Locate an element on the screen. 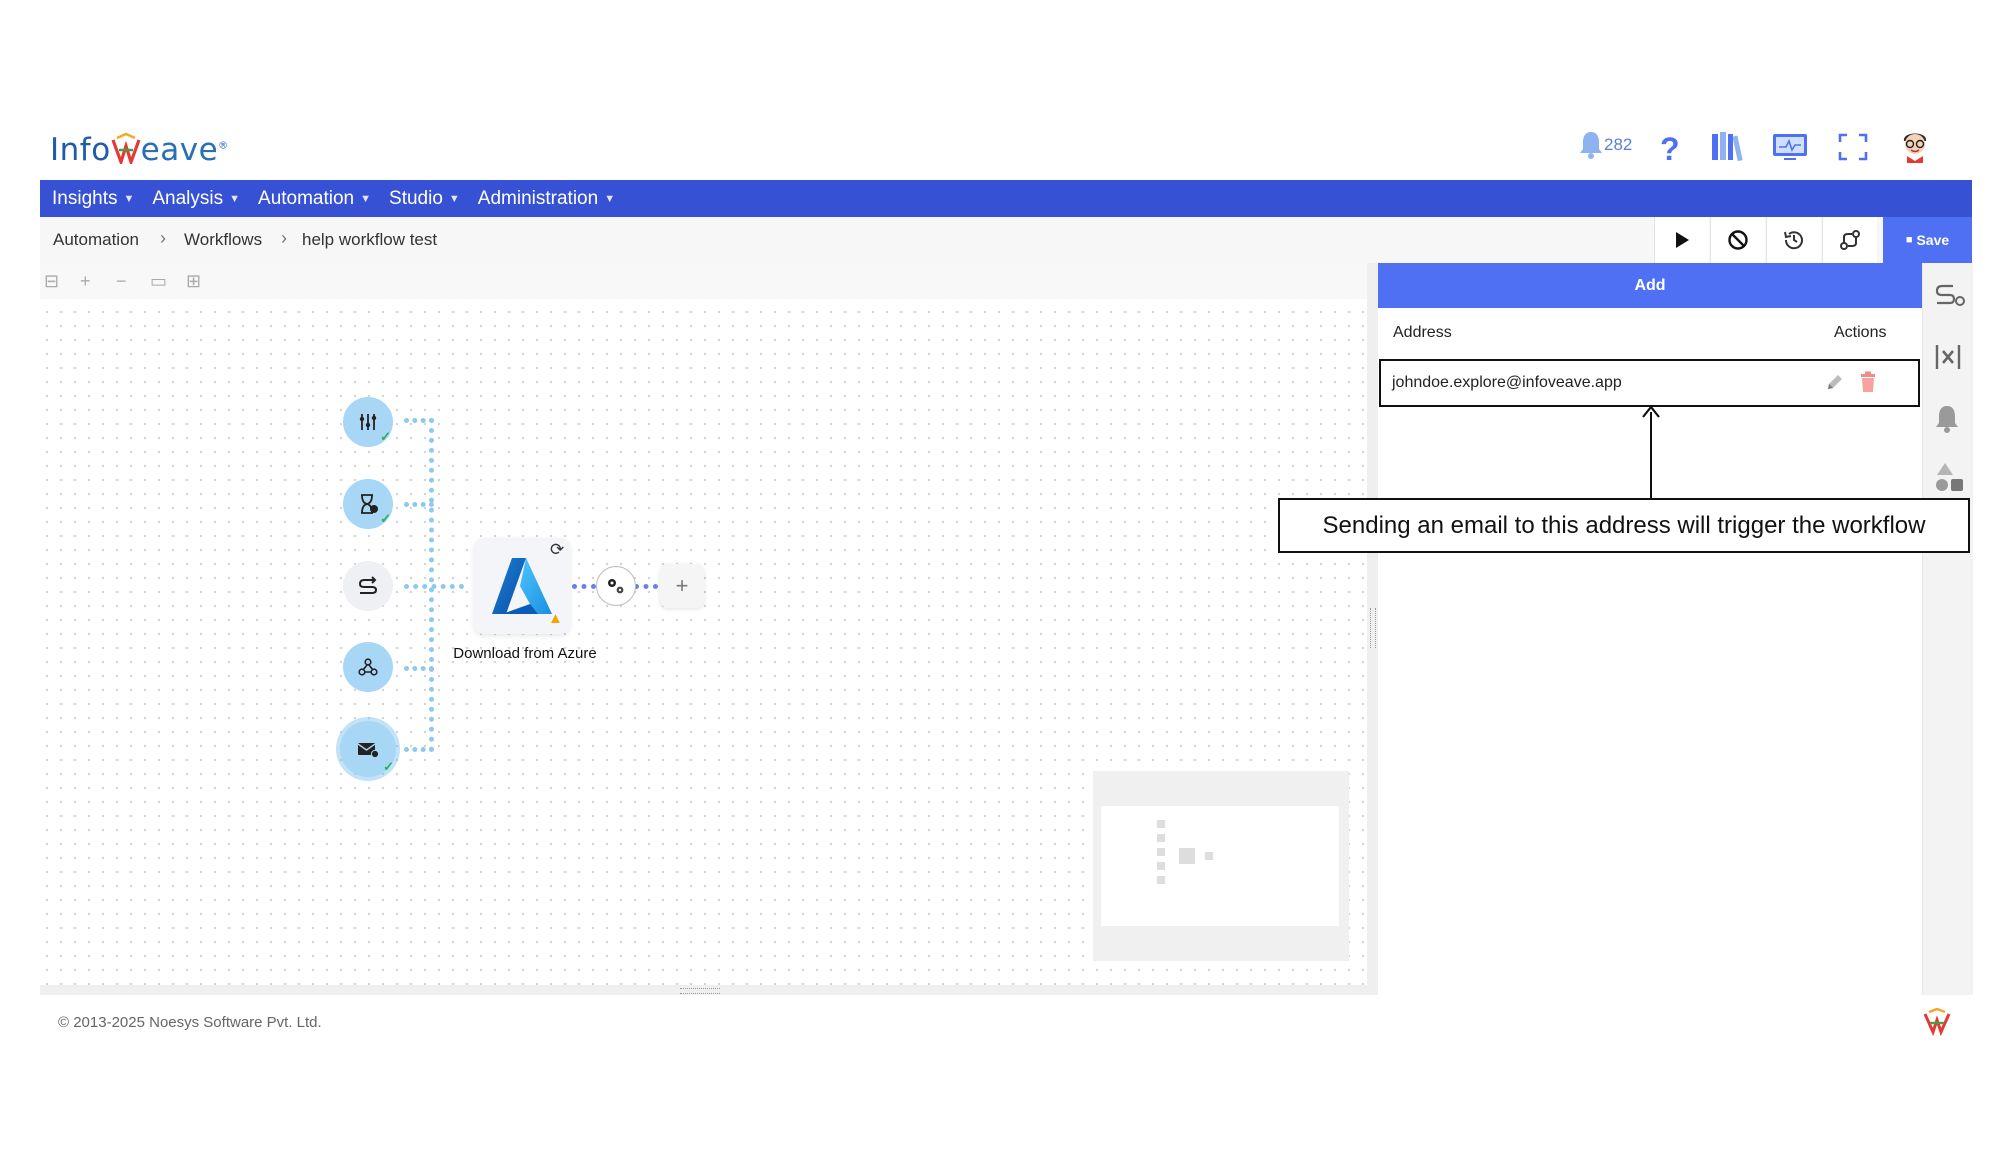 The height and width of the screenshot is (1160, 2000). refresh-icon: ⟳ is located at coordinates (557, 550).